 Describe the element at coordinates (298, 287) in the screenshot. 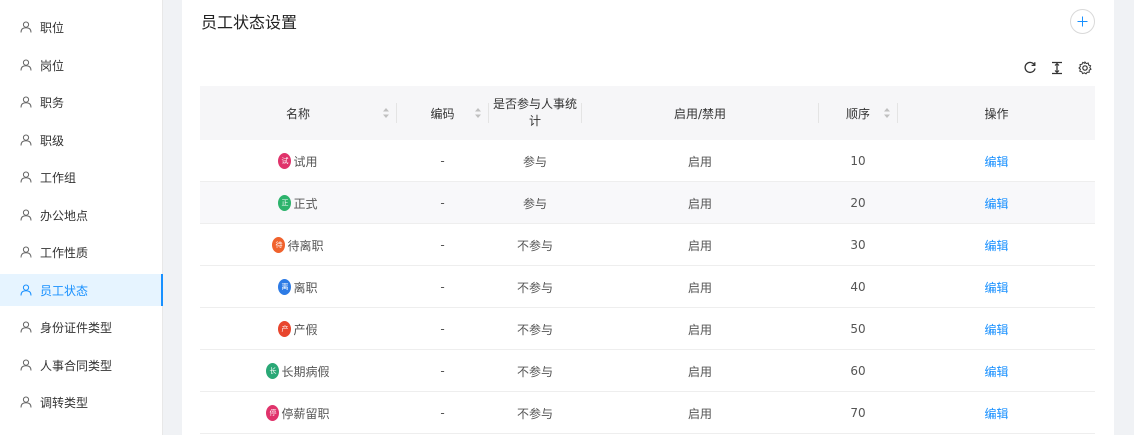

I see `name-cell: 离 离职` at that location.